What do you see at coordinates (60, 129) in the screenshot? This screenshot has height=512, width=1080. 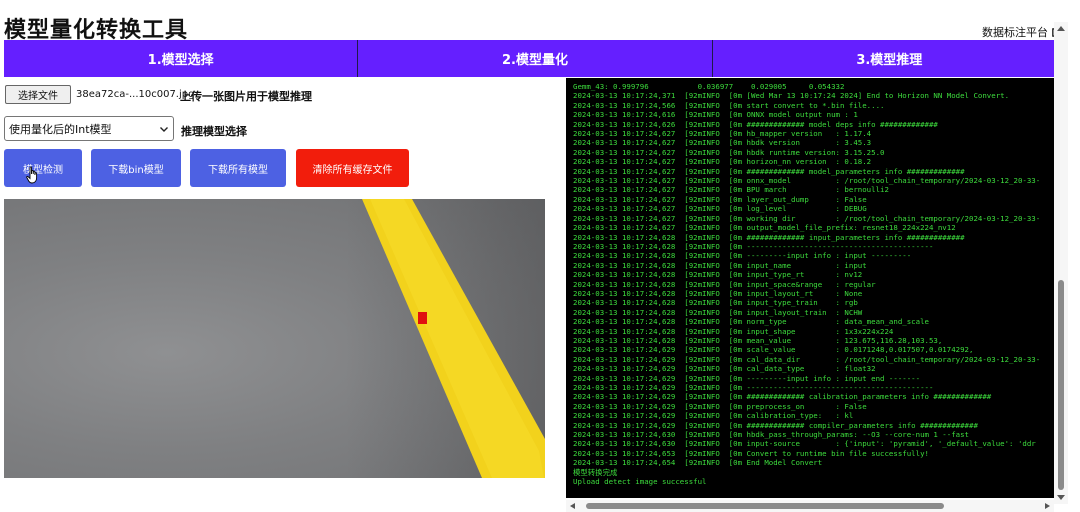 I see `selected-model-option: 使用量化后的Int模型` at bounding box center [60, 129].